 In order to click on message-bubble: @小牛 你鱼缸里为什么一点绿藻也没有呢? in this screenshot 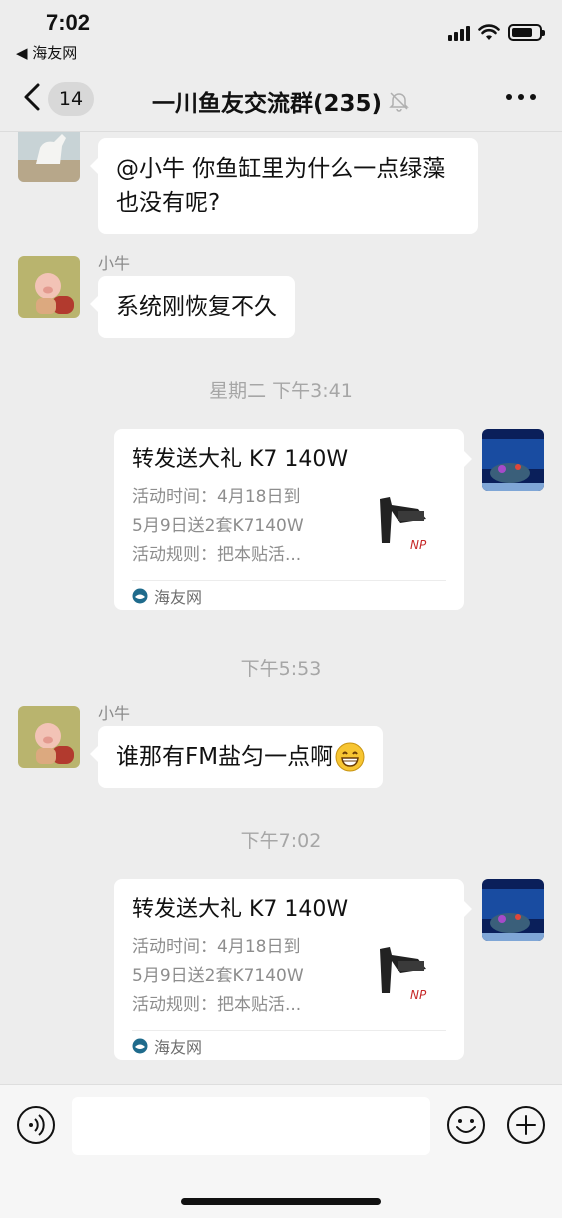, I will do `click(284, 186)`.